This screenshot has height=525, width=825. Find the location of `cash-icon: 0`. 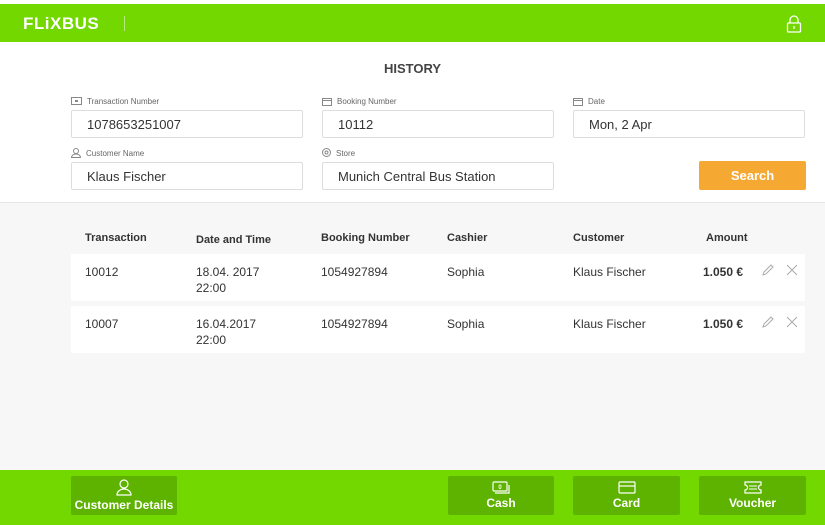

cash-icon: 0 is located at coordinates (501, 487).